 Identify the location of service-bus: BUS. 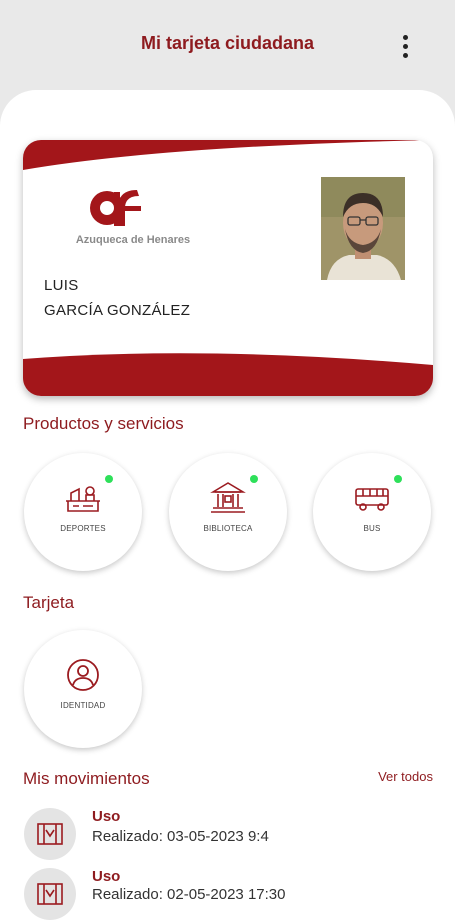
(372, 512).